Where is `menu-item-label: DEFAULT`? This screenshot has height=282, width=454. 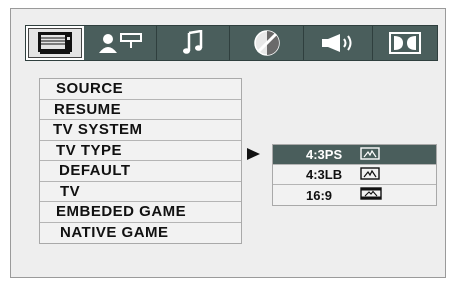 menu-item-label: DEFAULT is located at coordinates (95, 171).